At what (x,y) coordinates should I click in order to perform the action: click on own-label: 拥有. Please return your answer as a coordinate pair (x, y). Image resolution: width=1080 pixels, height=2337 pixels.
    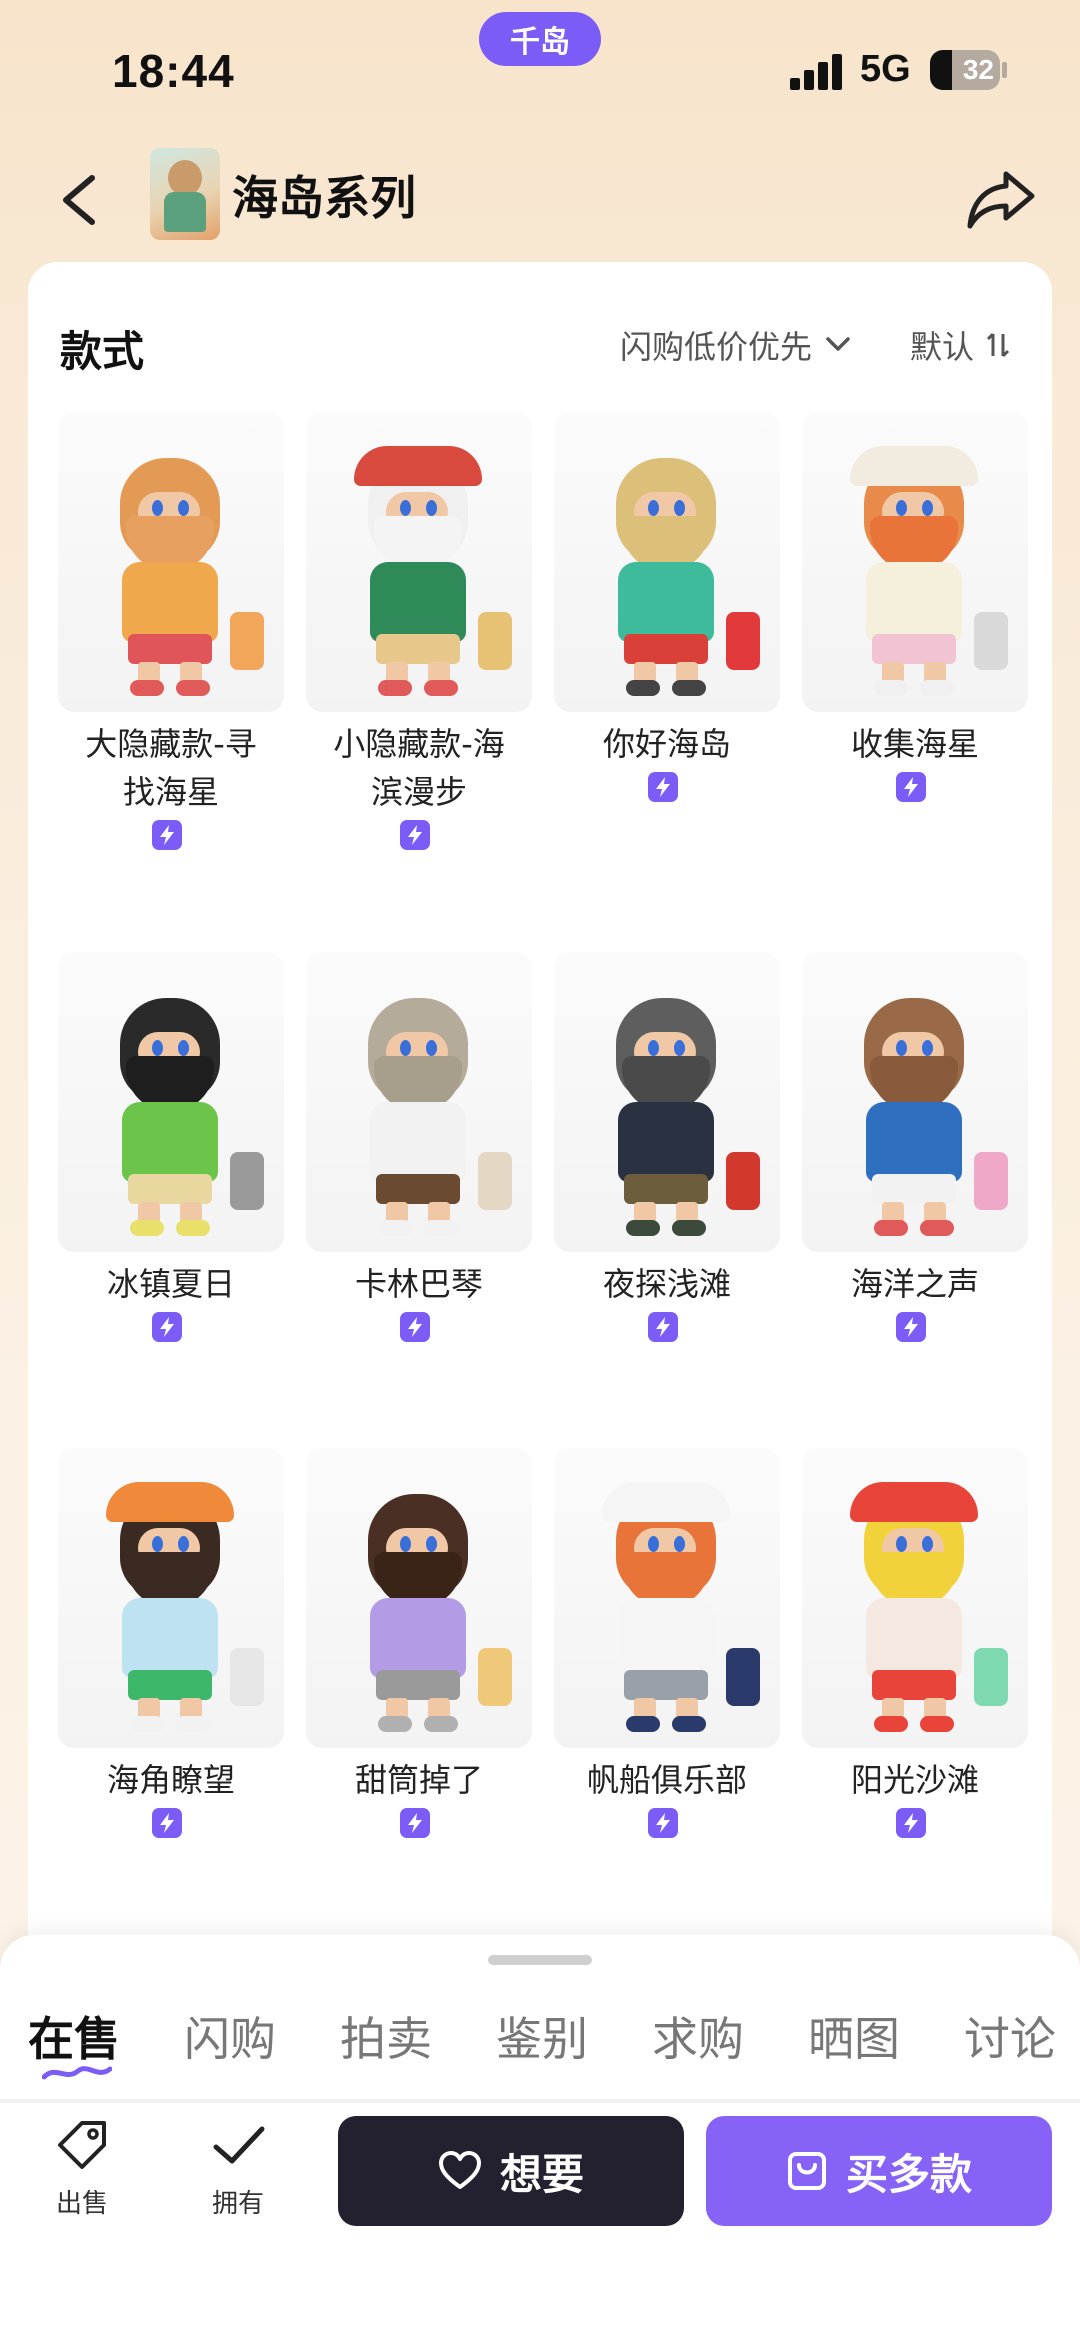
    Looking at the image, I should click on (237, 2204).